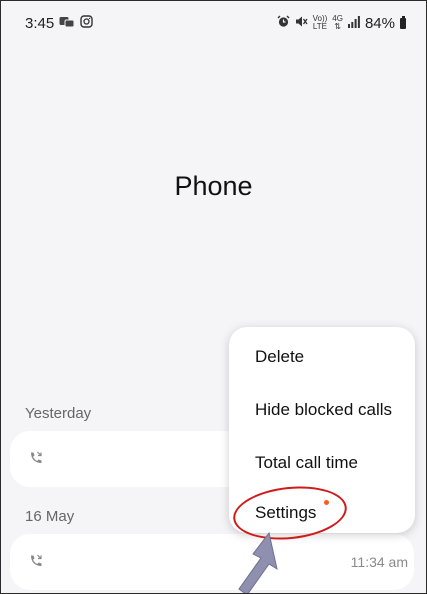  Describe the element at coordinates (40, 23) in the screenshot. I see `status-time: 3:45` at that location.